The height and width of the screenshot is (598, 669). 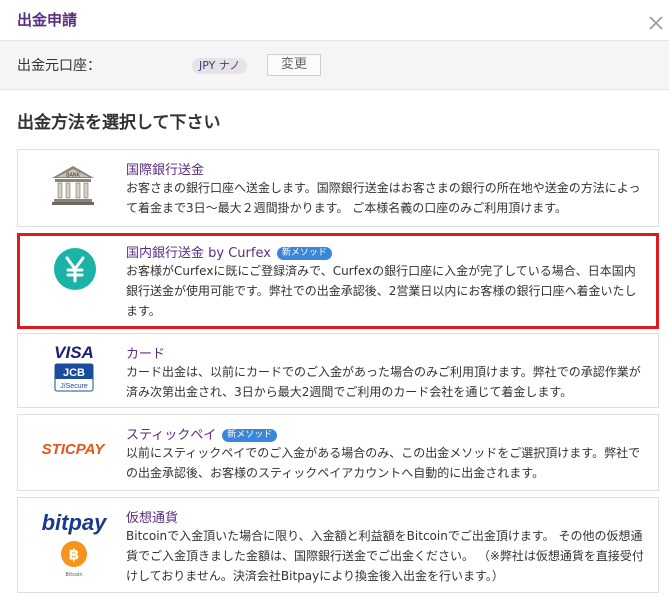 What do you see at coordinates (75, 271) in the screenshot?
I see `yen-icon` at bounding box center [75, 271].